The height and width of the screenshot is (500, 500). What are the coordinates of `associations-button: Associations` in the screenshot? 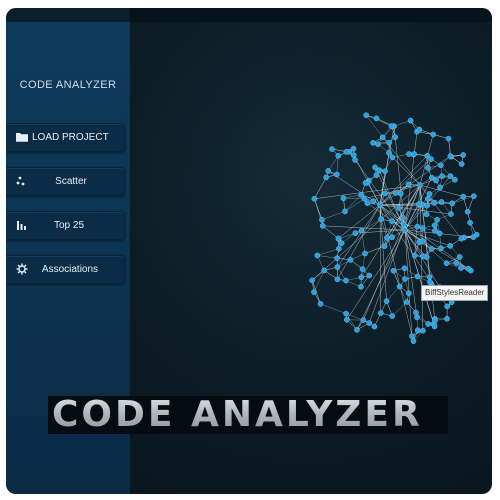 It's located at (65, 269).